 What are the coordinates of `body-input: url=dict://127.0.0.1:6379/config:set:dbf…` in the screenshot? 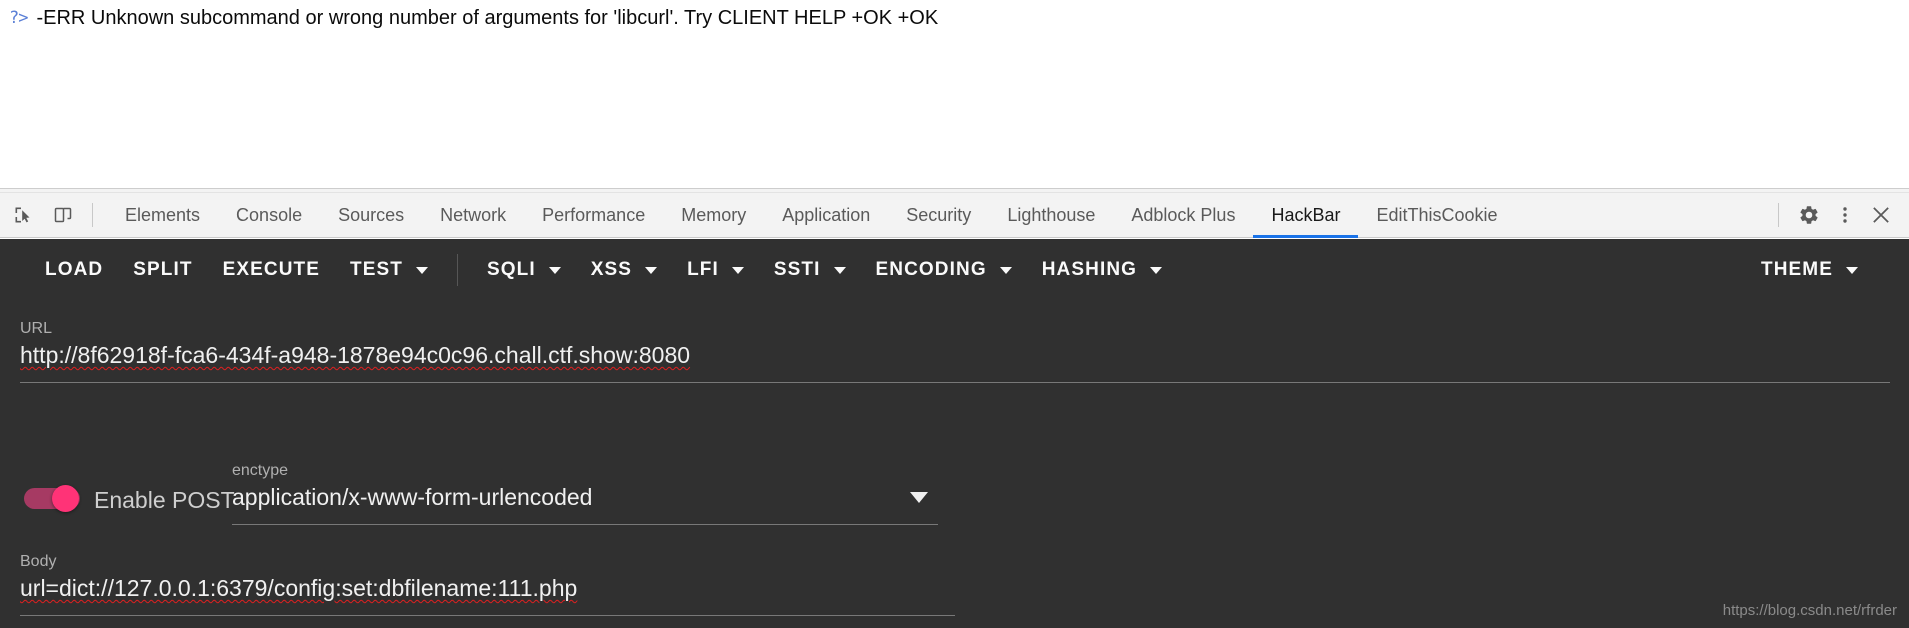 It's located at (487, 588).